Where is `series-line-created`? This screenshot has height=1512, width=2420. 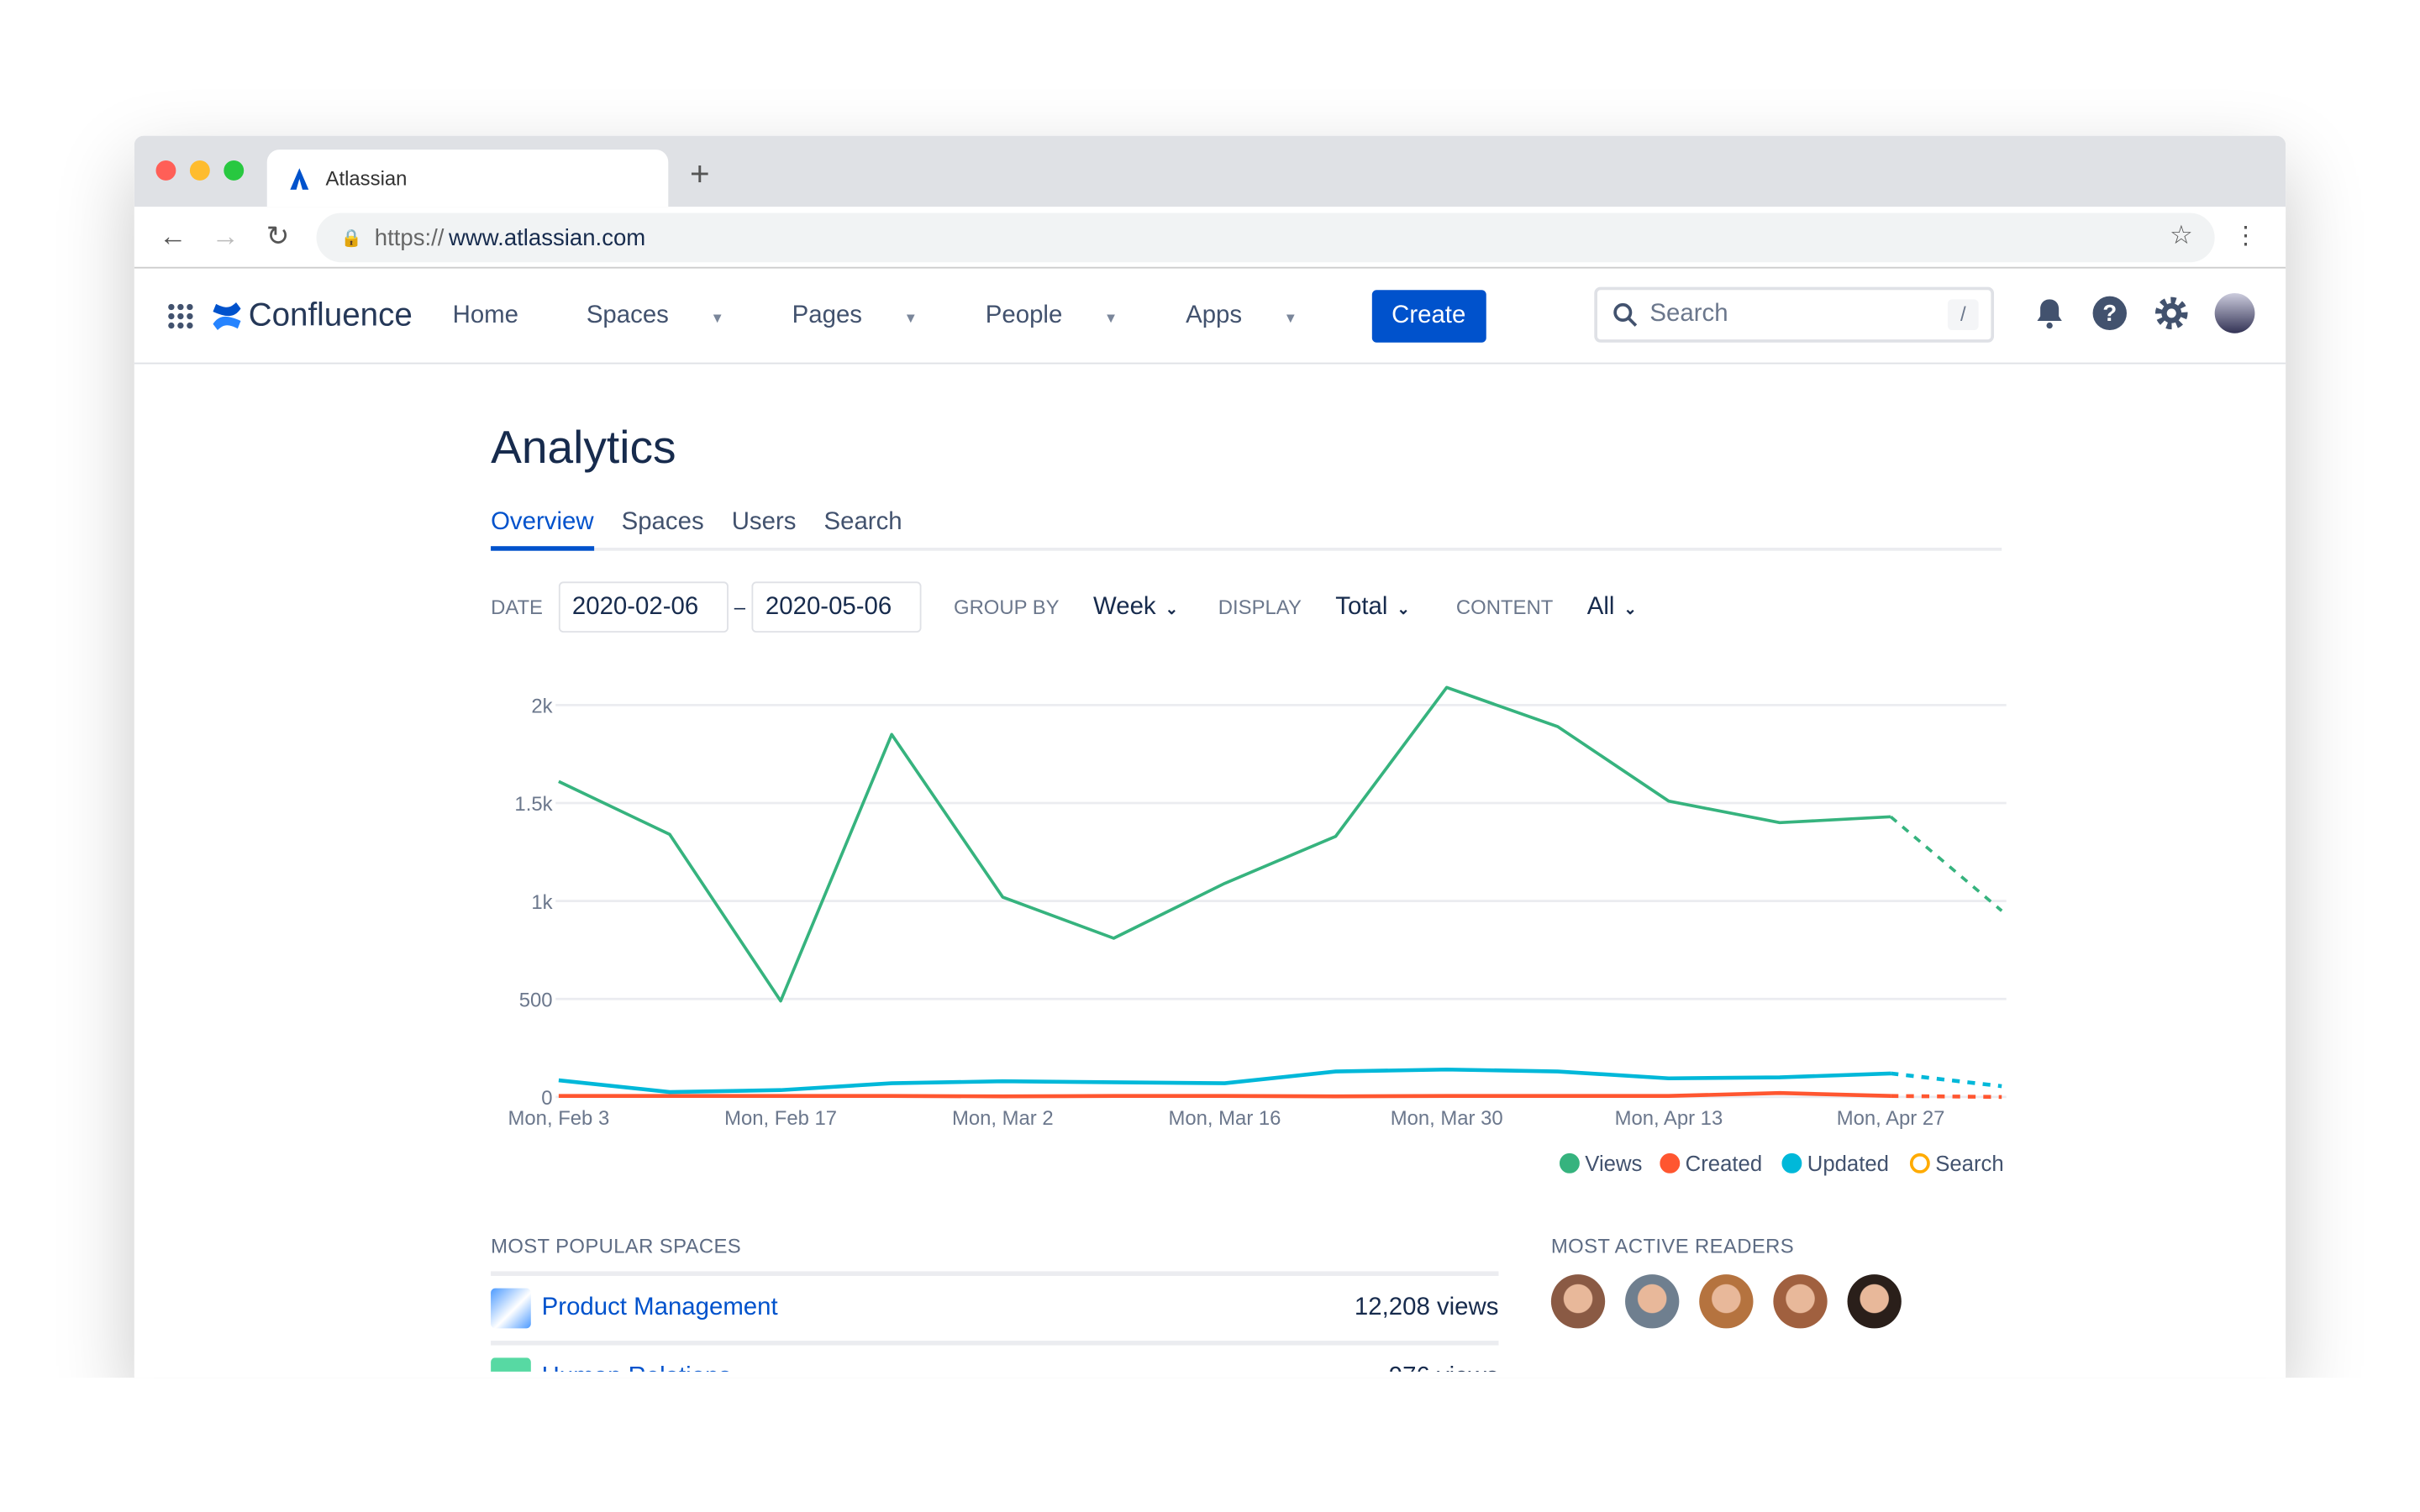
series-line-created is located at coordinates (1225, 1094).